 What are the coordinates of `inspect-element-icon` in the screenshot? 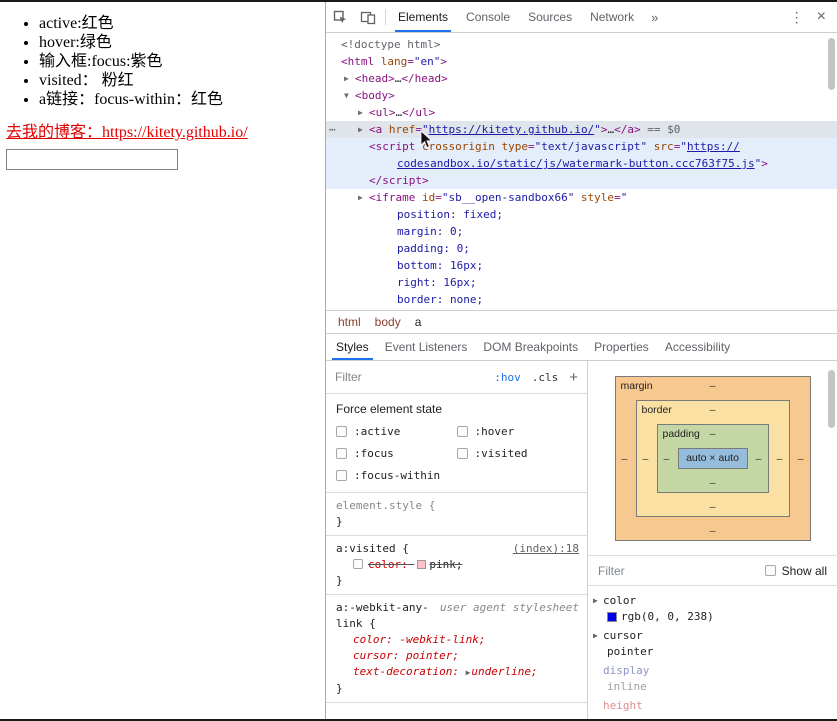 It's located at (340, 17).